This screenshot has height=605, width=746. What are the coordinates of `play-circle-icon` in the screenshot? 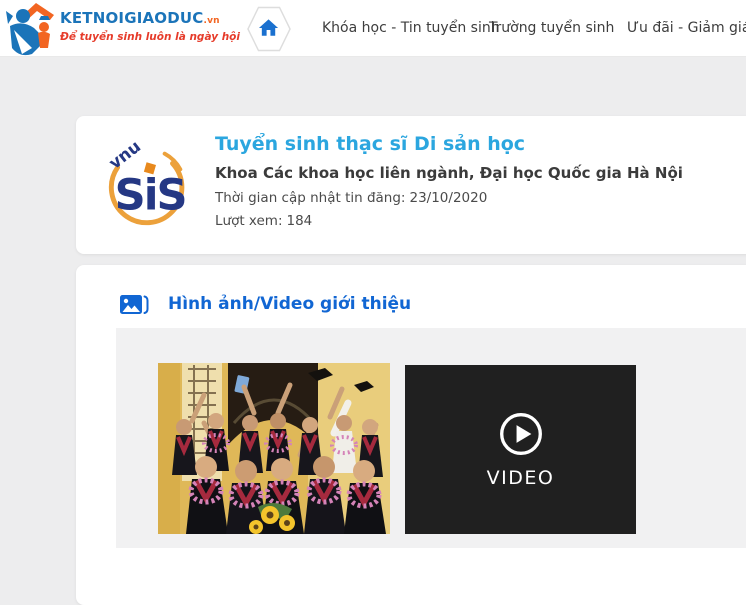 It's located at (520, 433).